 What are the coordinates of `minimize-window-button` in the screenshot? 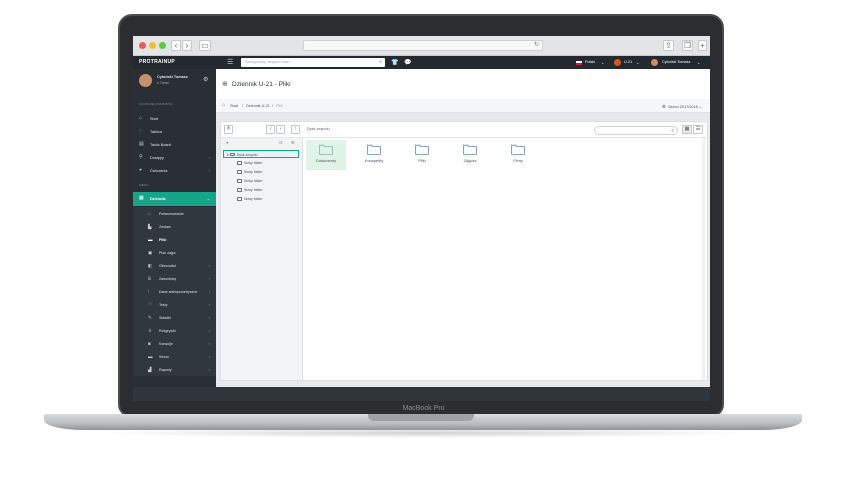 It's located at (152, 45).